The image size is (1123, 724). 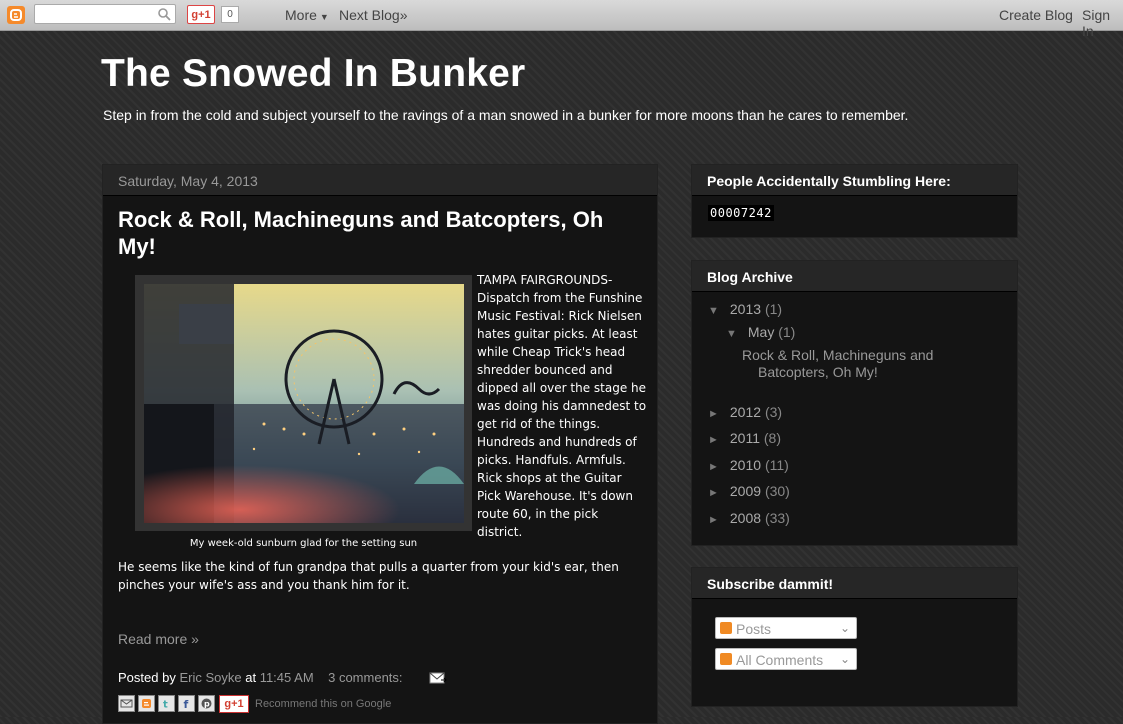 I want to click on at-label: at, so click(x=251, y=677).